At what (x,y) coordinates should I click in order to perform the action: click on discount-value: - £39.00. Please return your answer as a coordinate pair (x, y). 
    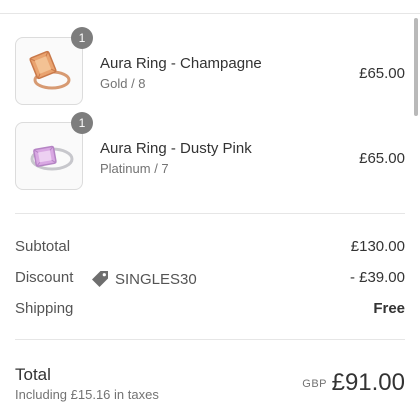
    Looking at the image, I should click on (377, 277).